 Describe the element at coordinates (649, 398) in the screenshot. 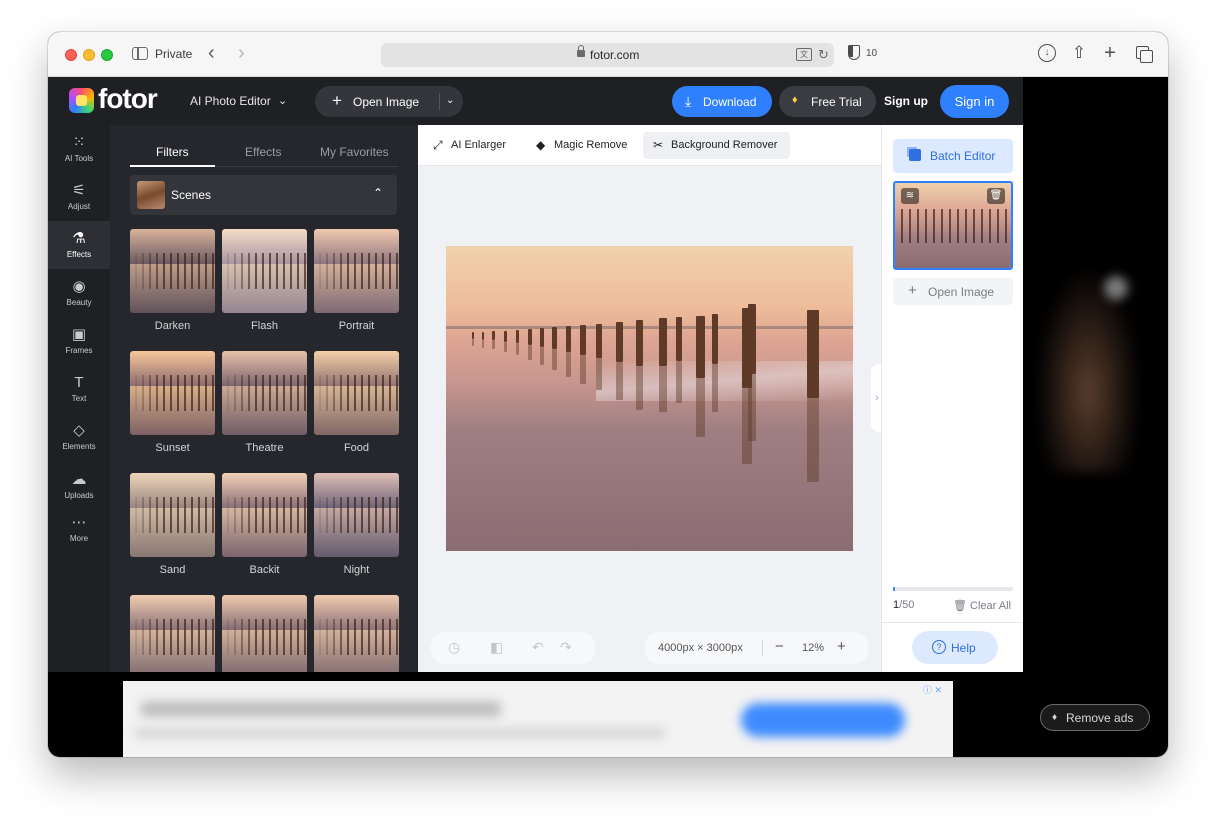

I see `canvas-photo` at that location.